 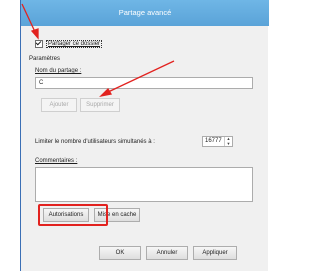 What do you see at coordinates (34, 34) in the screenshot?
I see `checkbox-pointer-arrowhead` at bounding box center [34, 34].